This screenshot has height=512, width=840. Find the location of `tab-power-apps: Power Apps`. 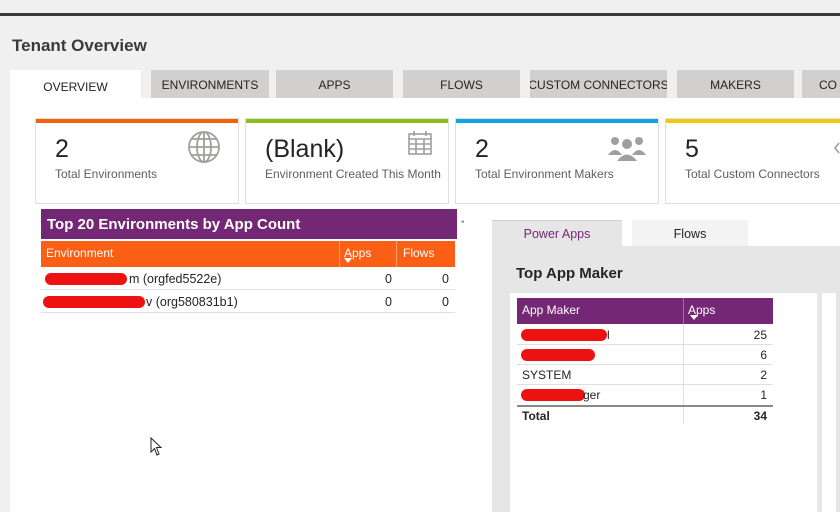

tab-power-apps: Power Apps is located at coordinates (557, 233).